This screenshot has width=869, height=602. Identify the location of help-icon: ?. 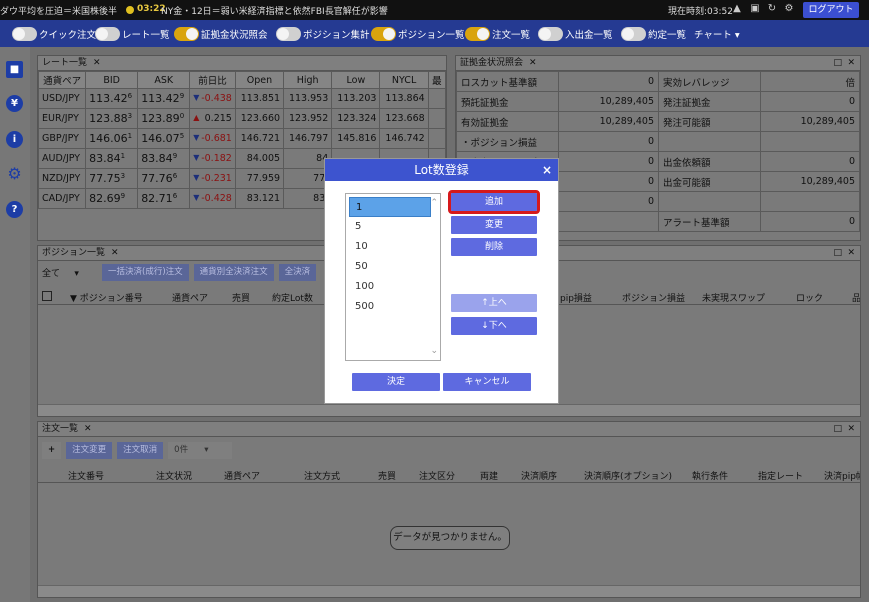
(14, 209).